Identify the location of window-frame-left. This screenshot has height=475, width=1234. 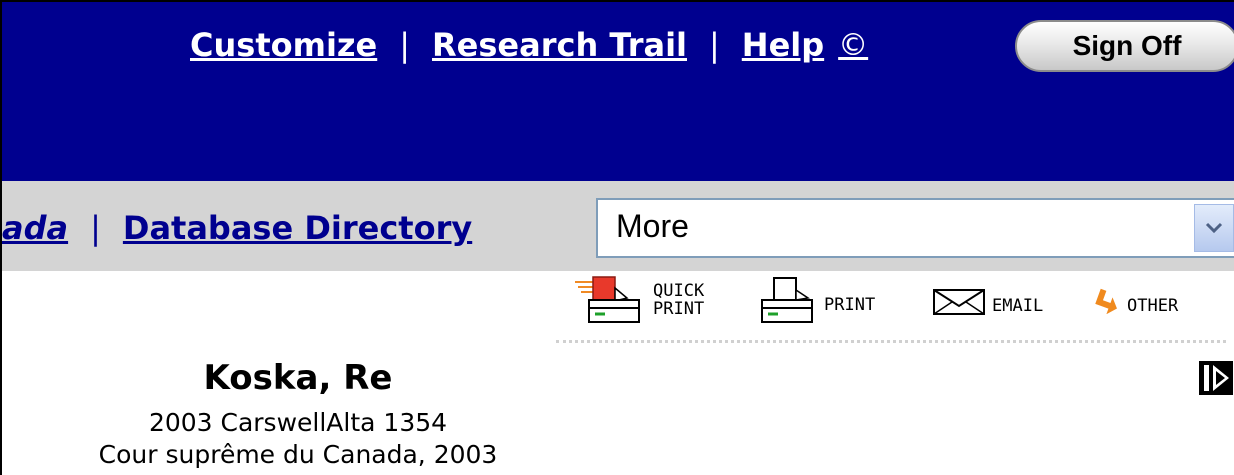
(1, 237).